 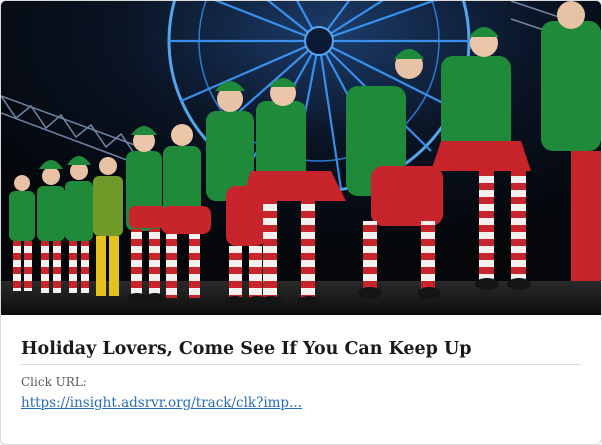 I want to click on click-url-label: Click URL:, so click(x=54, y=382).